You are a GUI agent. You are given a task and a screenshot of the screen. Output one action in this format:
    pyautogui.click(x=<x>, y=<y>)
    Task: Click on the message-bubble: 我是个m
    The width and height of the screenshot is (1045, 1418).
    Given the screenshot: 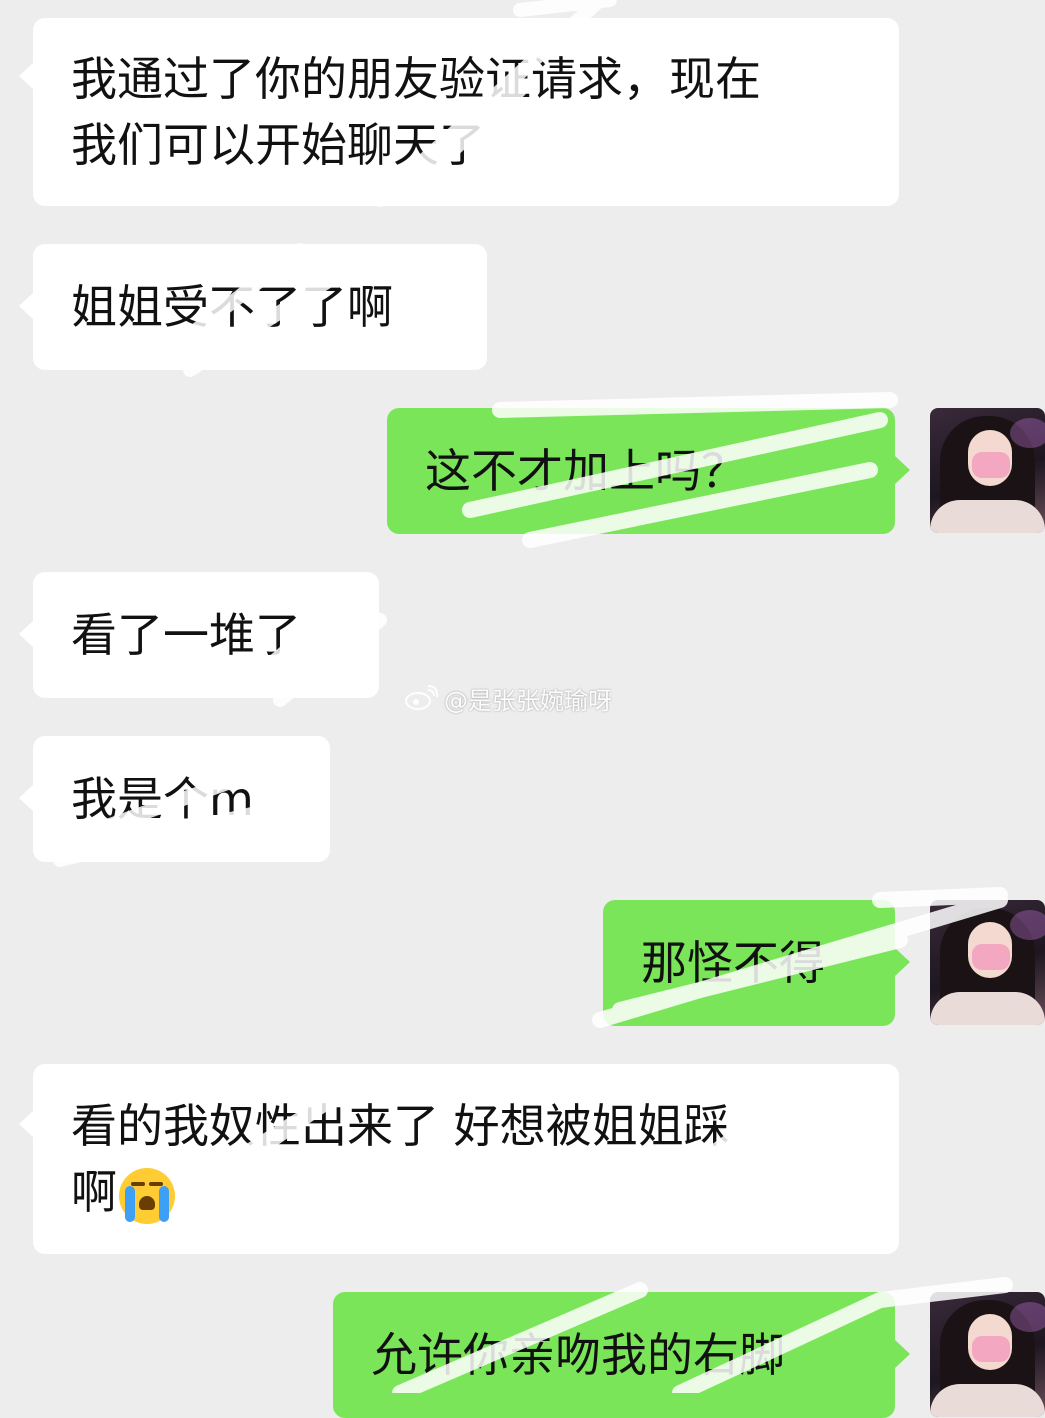 What is the action you would take?
    pyautogui.click(x=181, y=799)
    